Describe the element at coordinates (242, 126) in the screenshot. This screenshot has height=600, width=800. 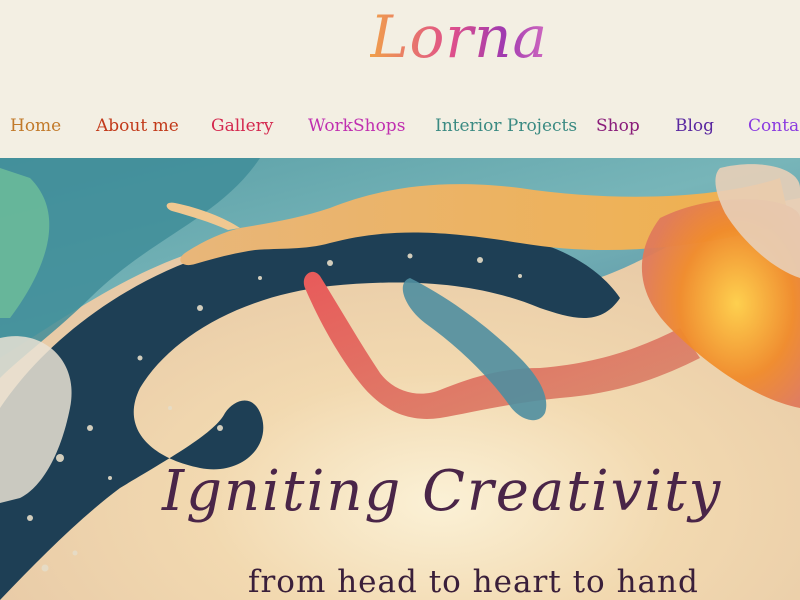
I see `nav-item-gallery: Gallery` at that location.